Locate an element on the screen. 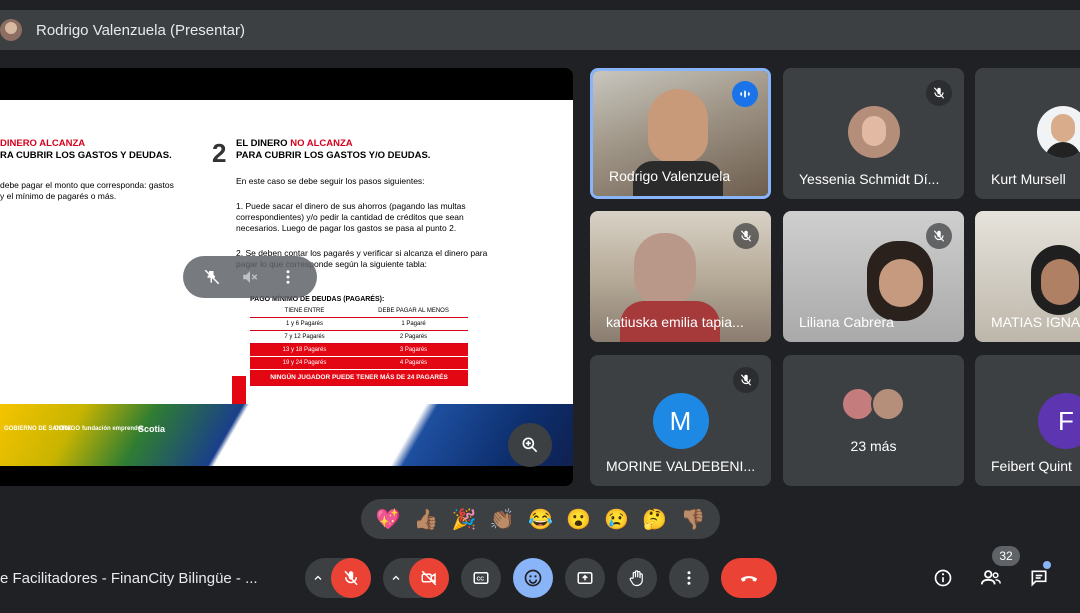 The width and height of the screenshot is (1080, 613). participant-tile: Kurt Mursell is located at coordinates (1027, 133).